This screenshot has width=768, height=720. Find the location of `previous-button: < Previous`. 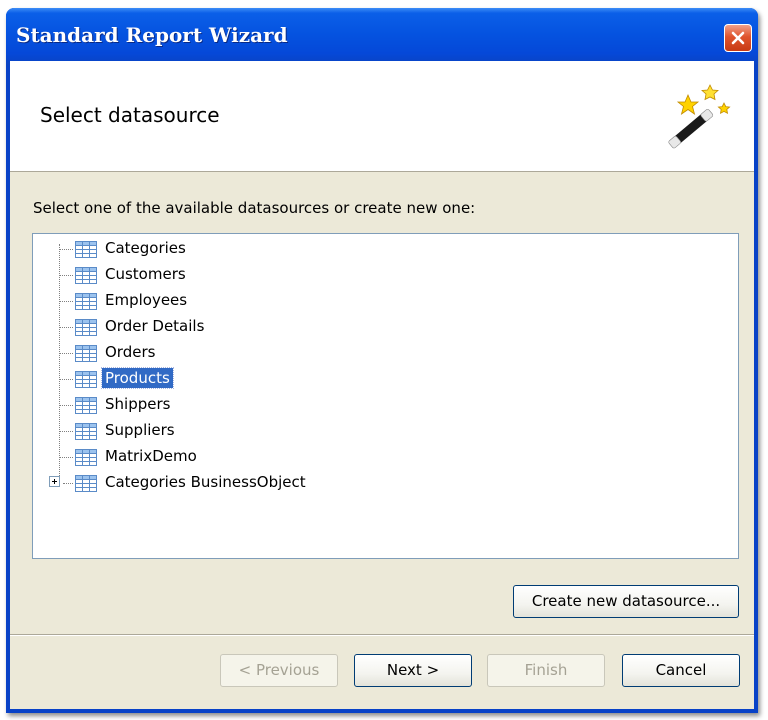

previous-button: < Previous is located at coordinates (279, 670).